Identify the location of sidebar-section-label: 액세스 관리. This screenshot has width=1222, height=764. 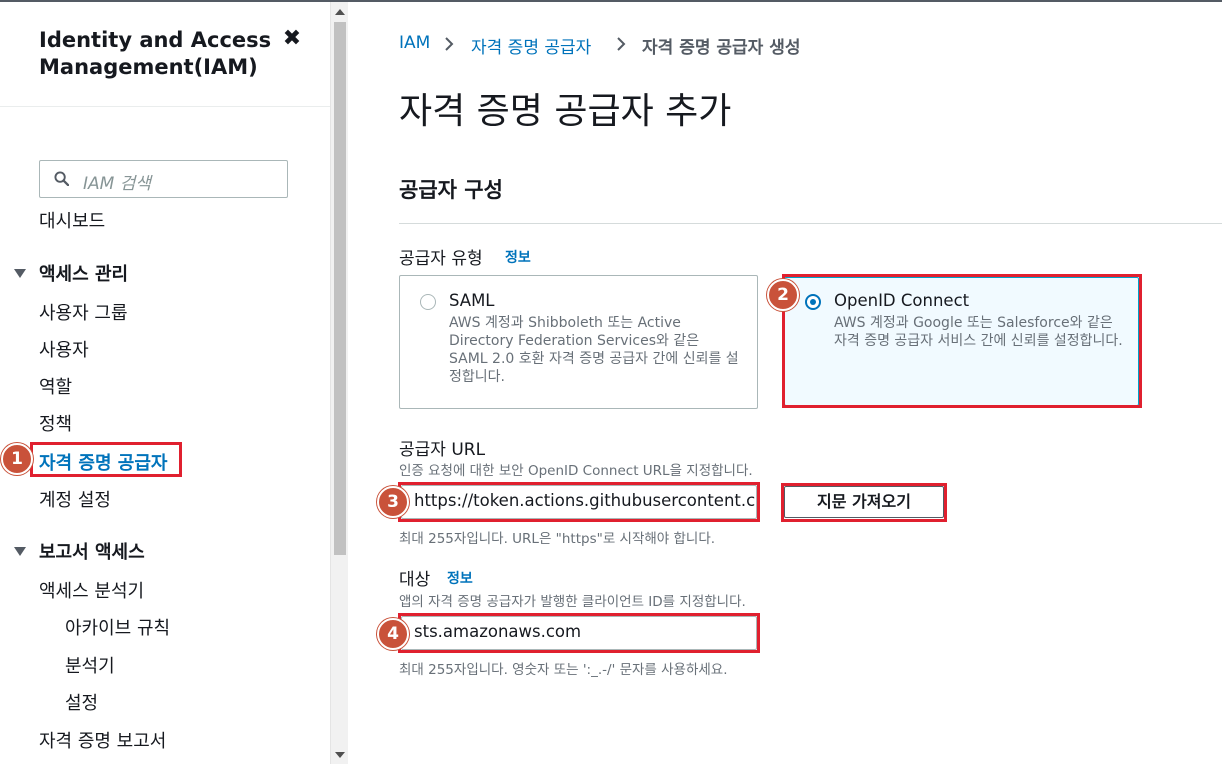
(84, 274).